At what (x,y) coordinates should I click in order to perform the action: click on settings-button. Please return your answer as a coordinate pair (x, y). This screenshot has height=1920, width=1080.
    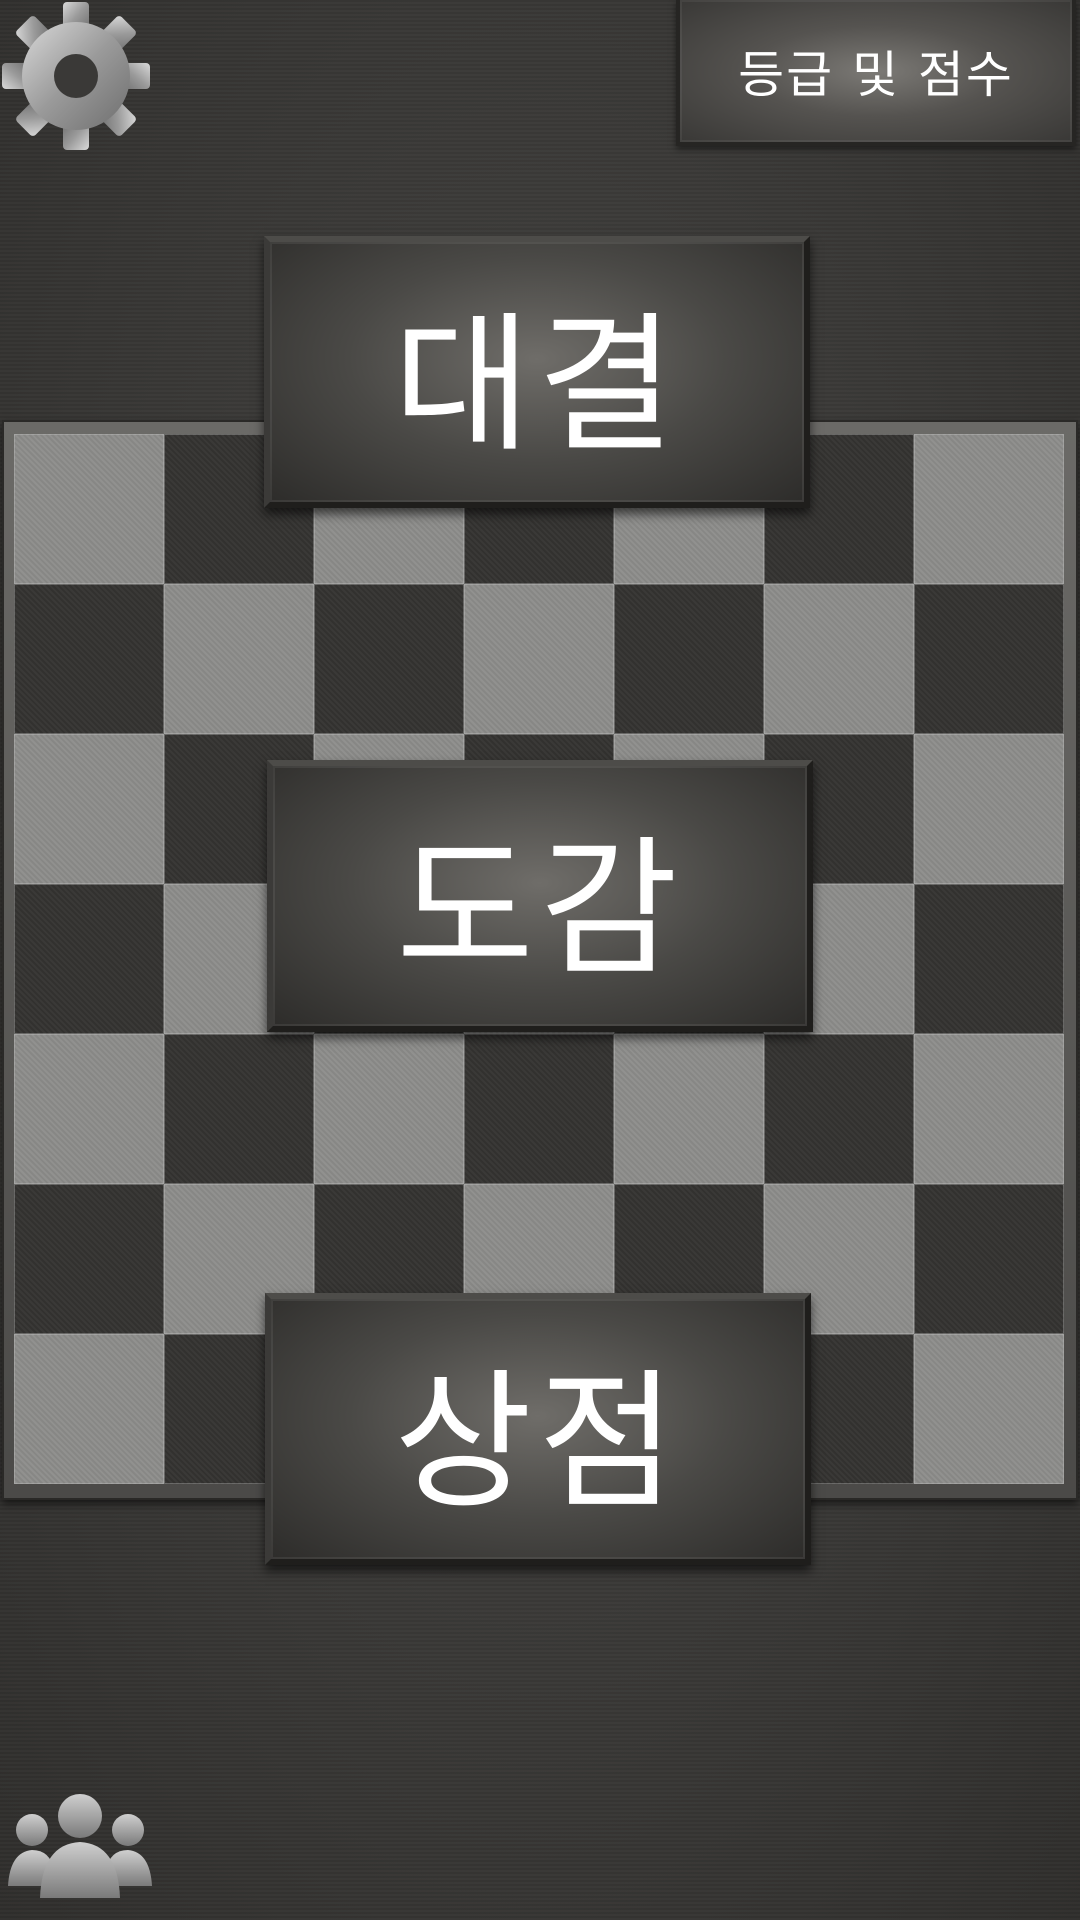
    Looking at the image, I should click on (76, 76).